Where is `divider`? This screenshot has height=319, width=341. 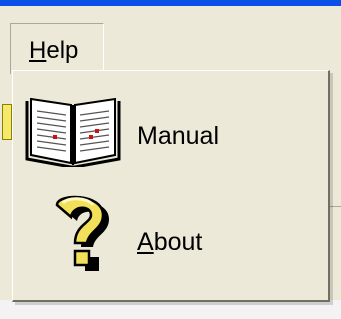
divider is located at coordinates (335, 206).